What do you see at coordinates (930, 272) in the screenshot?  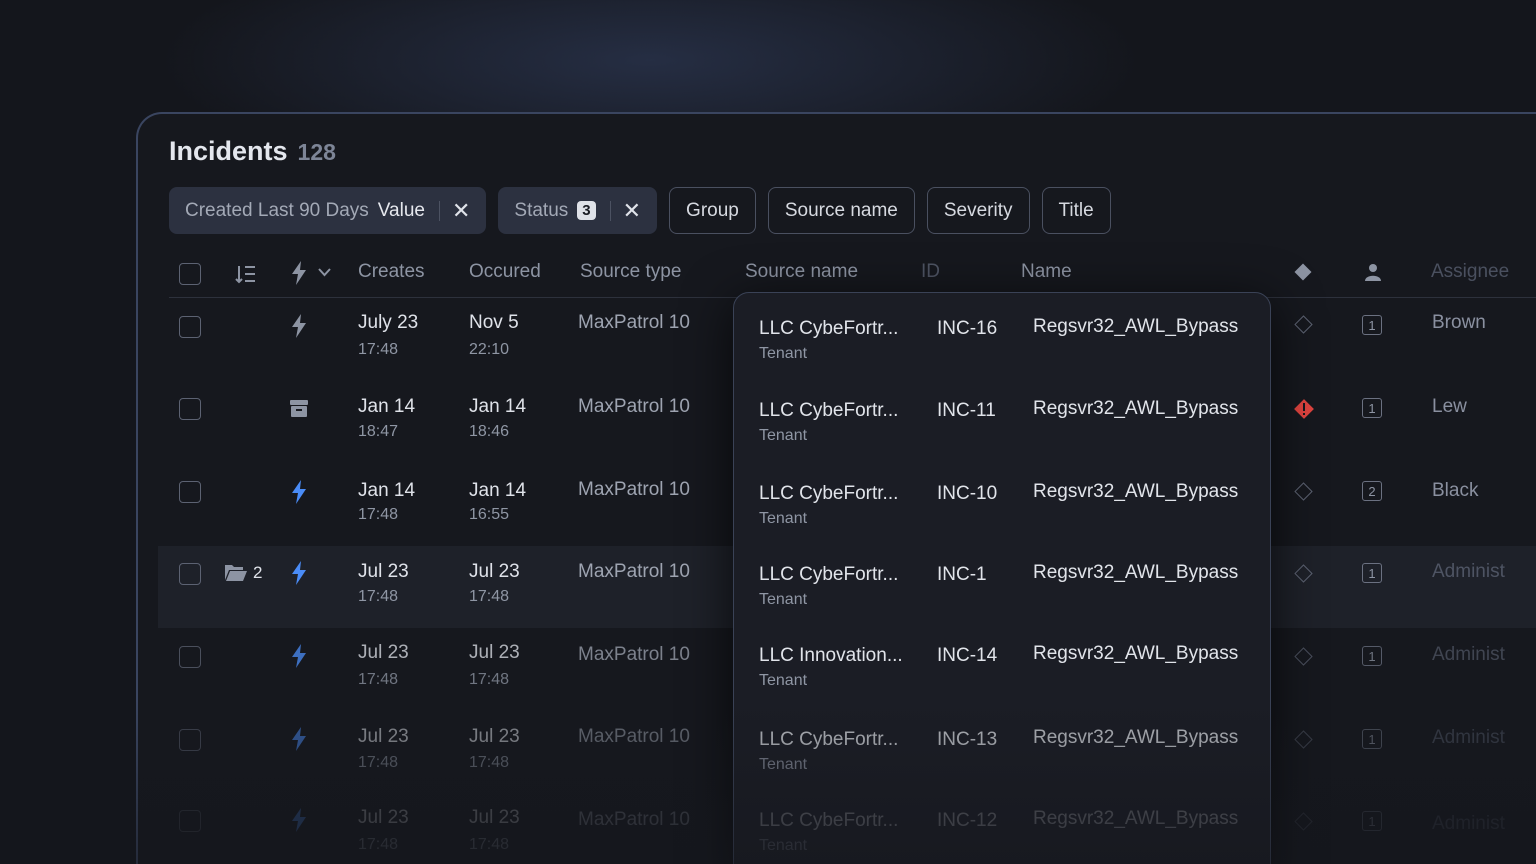 I see `column-header-id: ID` at bounding box center [930, 272].